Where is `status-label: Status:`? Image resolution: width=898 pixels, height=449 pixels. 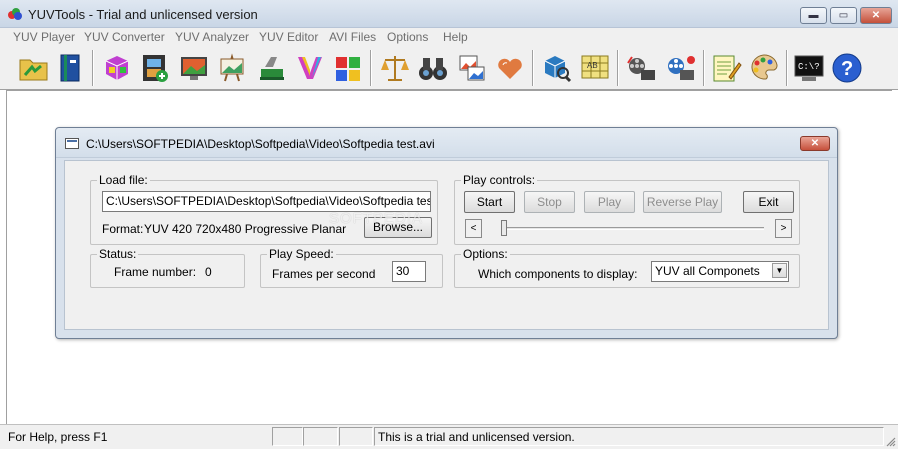
status-label: Status: is located at coordinates (118, 254).